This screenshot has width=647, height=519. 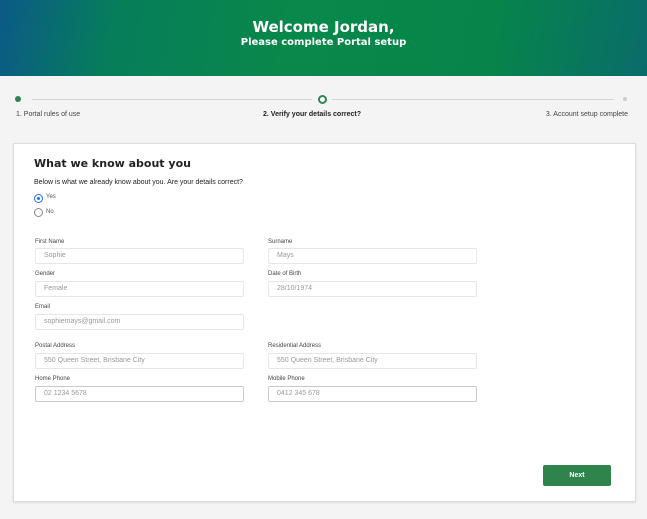 I want to click on step-current-icon, so click(x=322, y=99).